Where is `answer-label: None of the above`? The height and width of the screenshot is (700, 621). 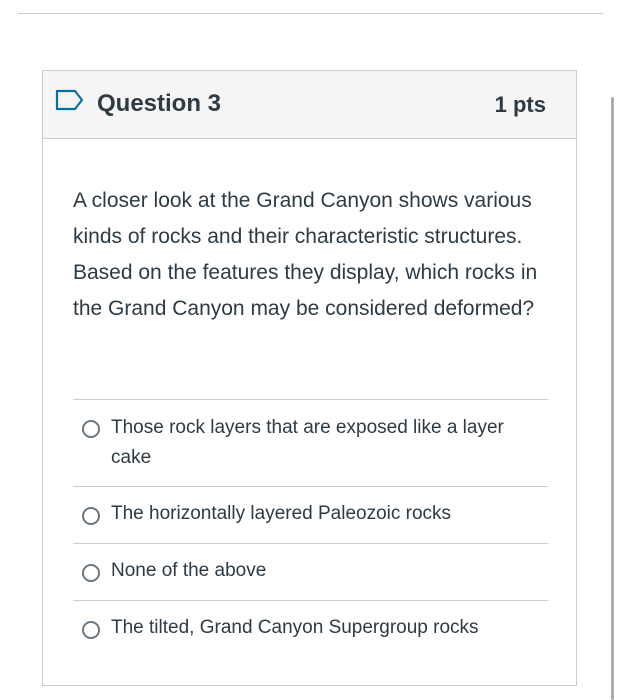
answer-label: None of the above is located at coordinates (189, 570).